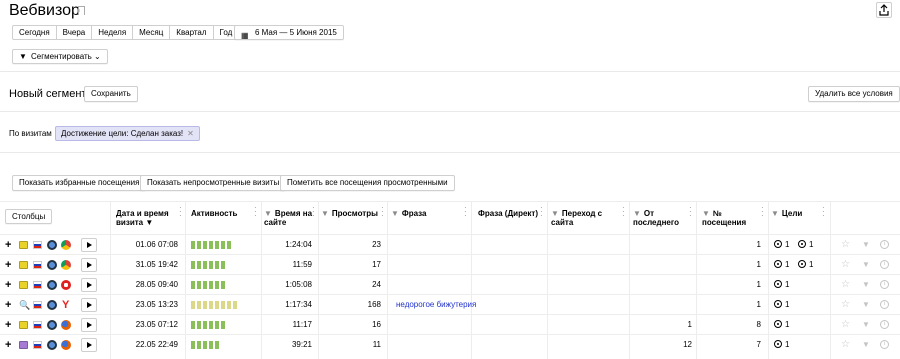 The height and width of the screenshot is (359, 900). Describe the element at coordinates (436, 305) in the screenshot. I see `search-phrase-link: недорогое бижутерия` at that location.